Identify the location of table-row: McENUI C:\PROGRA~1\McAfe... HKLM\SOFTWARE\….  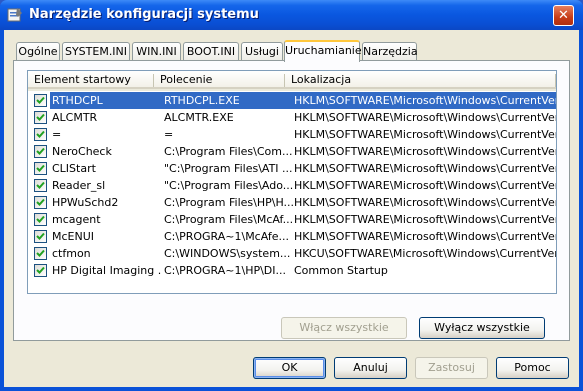
(292, 236).